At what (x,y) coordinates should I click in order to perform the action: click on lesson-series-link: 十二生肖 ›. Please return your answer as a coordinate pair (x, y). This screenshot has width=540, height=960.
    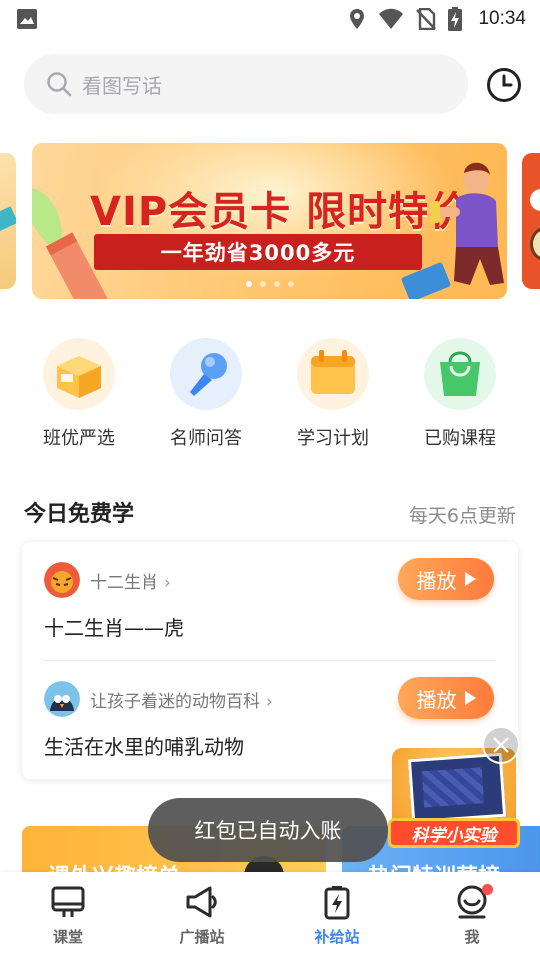
    Looking at the image, I should click on (130, 580).